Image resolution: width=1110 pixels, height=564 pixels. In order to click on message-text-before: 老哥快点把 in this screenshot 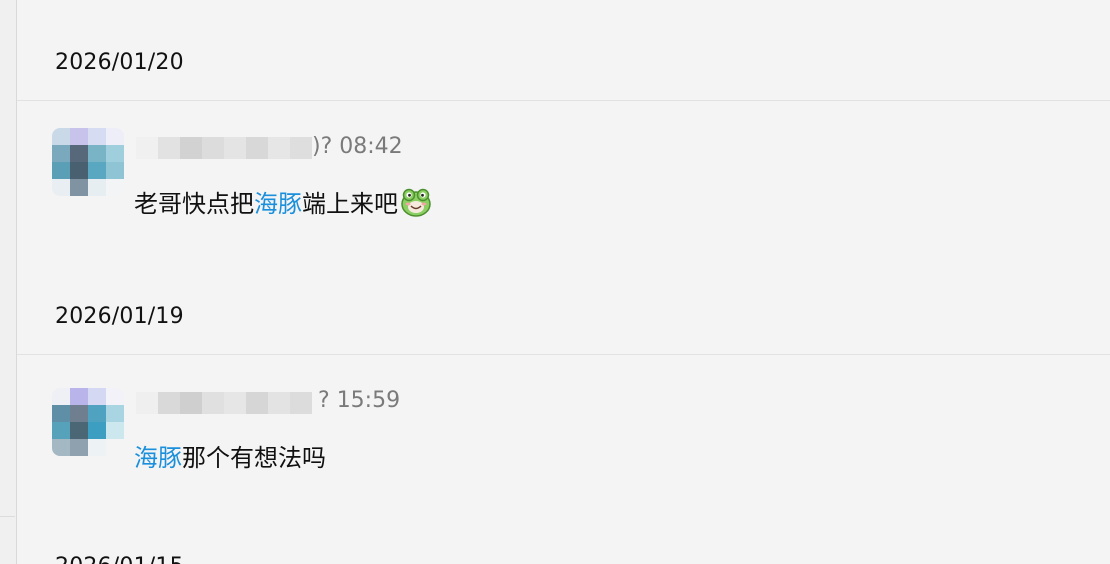, I will do `click(194, 204)`.